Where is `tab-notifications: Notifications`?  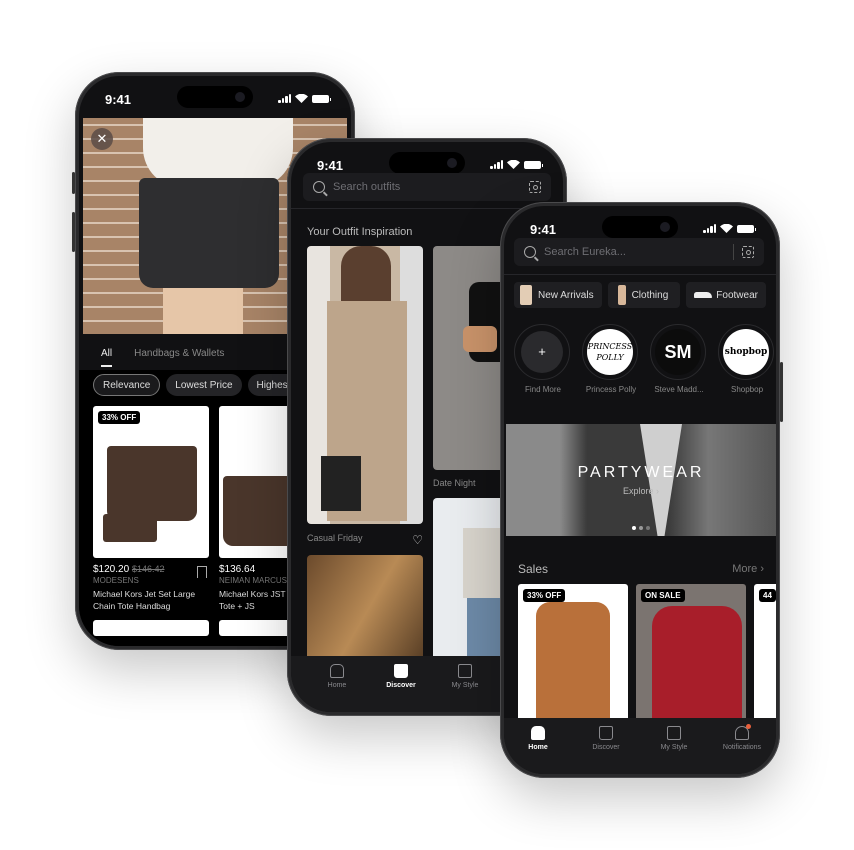
tab-notifications: Notifications is located at coordinates (742, 749).